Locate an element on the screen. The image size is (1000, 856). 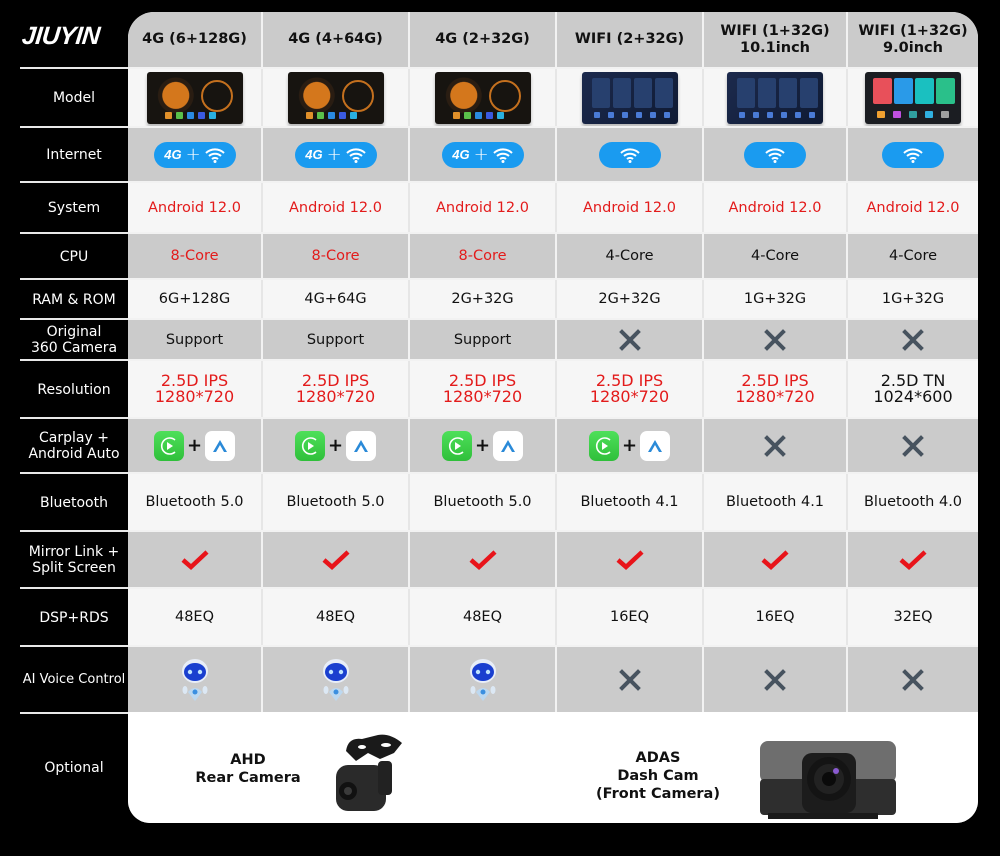
column-header: 4G (2+32G) is located at coordinates (483, 39).